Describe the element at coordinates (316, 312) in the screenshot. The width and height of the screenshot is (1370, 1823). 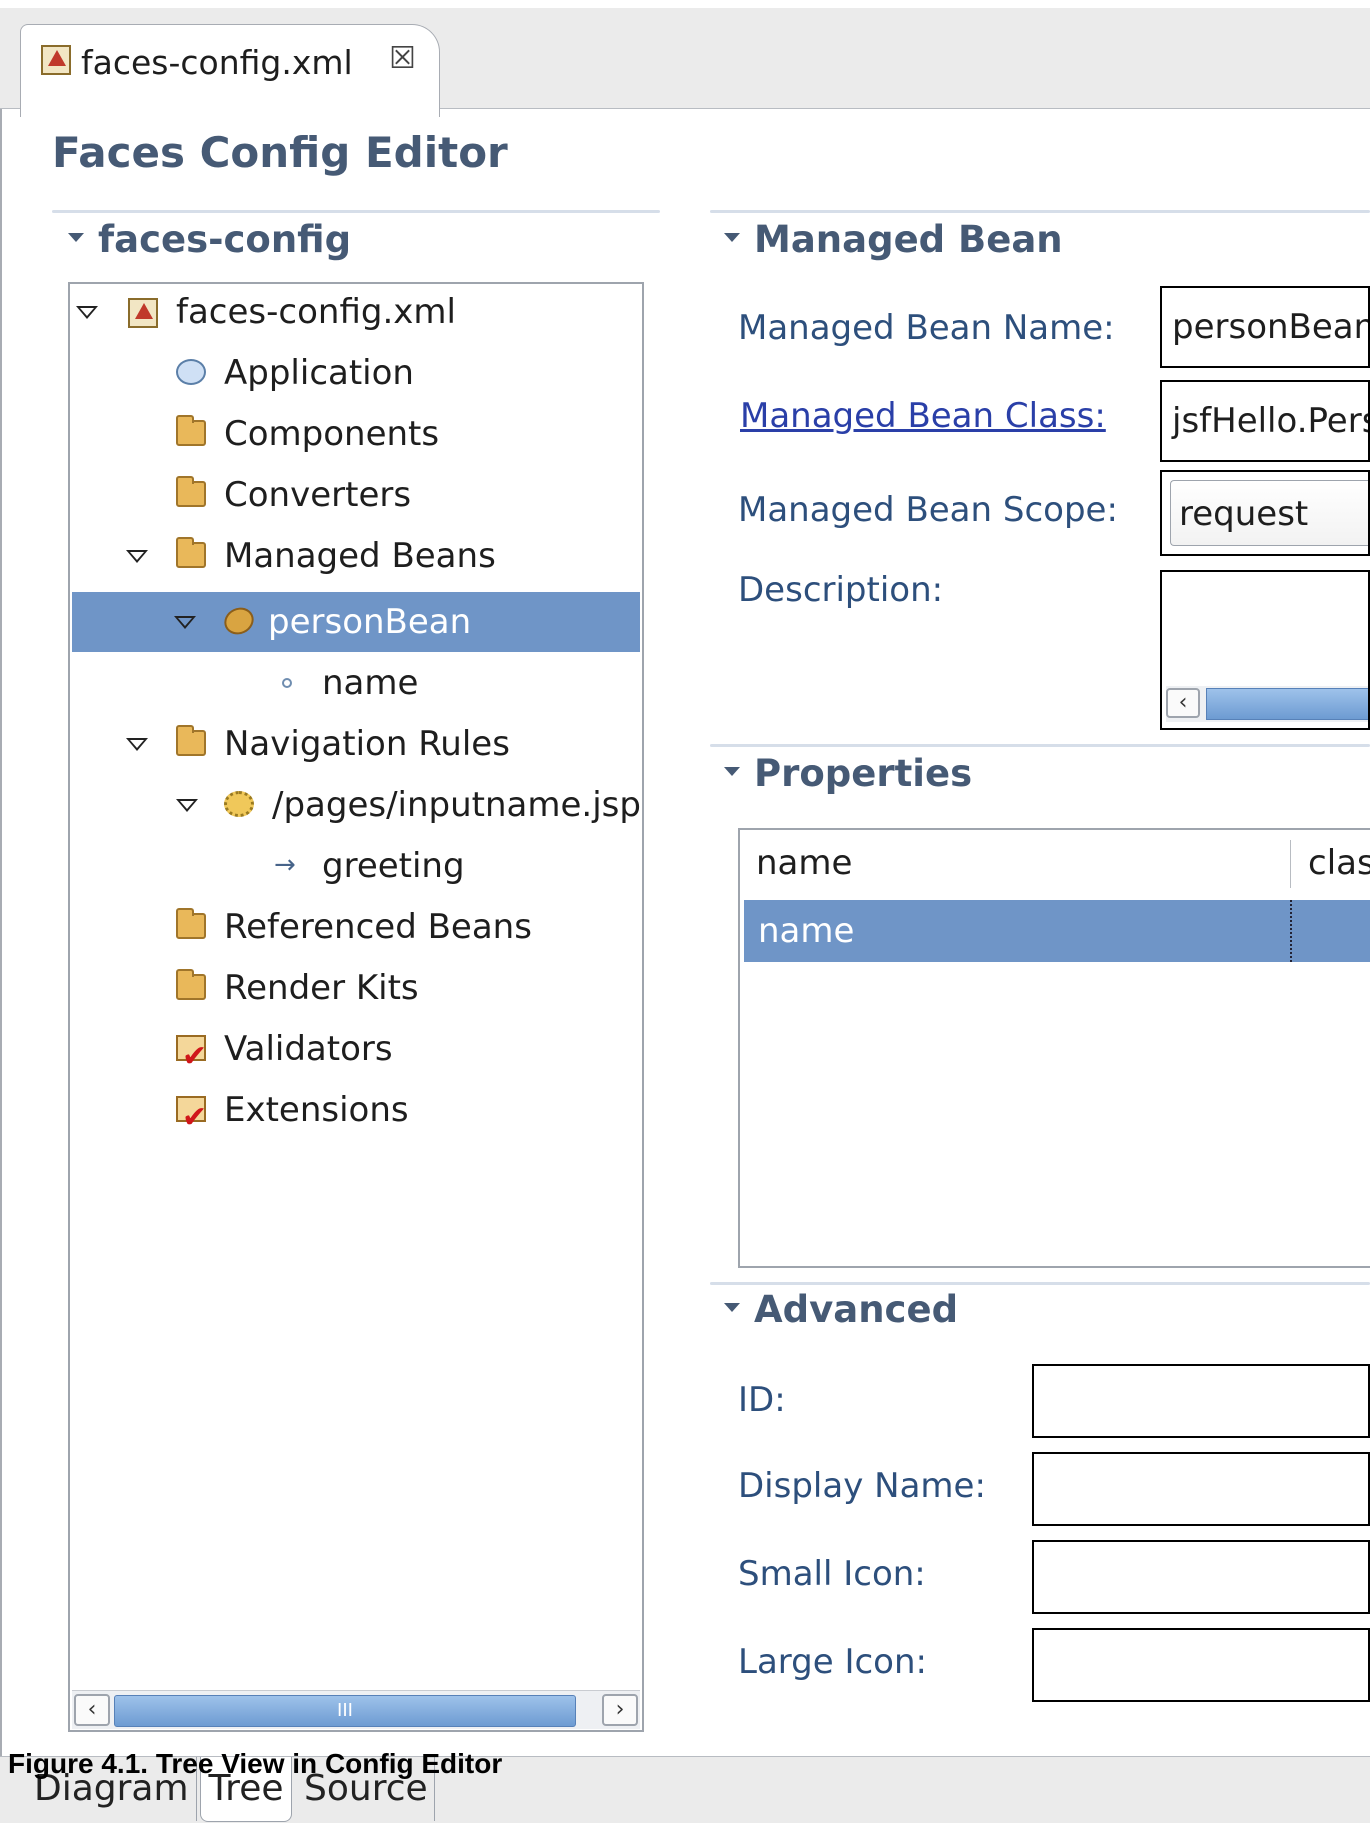
I see `tree-item-label: faces-config.xml` at that location.